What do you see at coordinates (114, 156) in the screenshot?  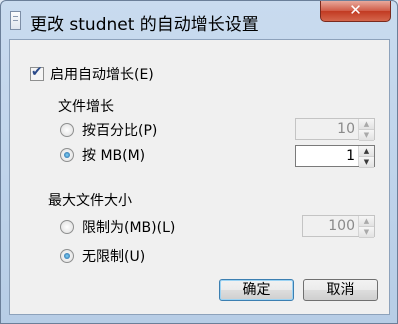 I see `mb-label: 按 MB(M)` at bounding box center [114, 156].